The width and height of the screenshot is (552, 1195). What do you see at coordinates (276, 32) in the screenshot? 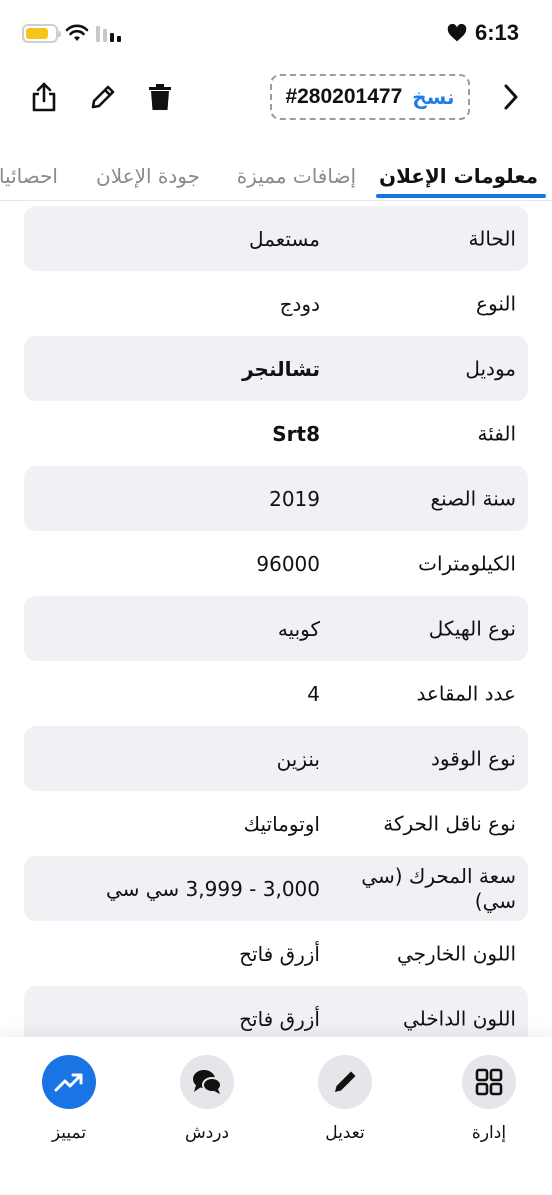
I see `status-bar: 6:13` at bounding box center [276, 32].